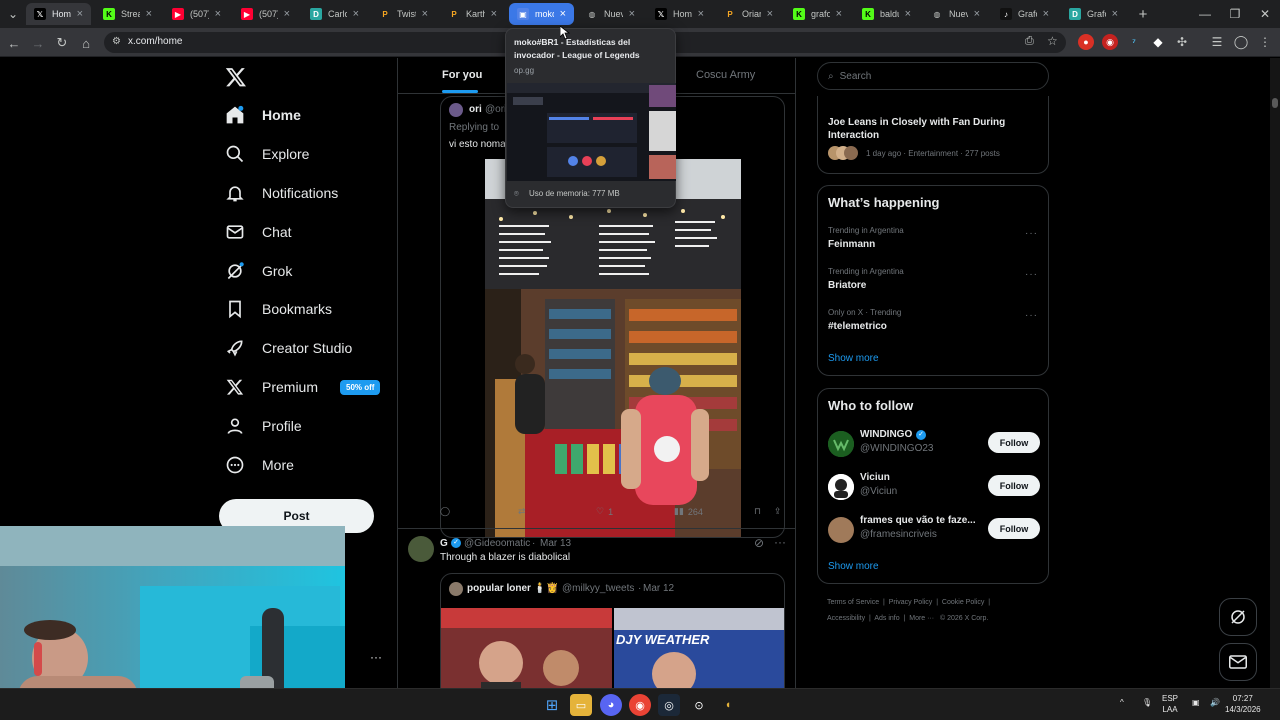 The width and height of the screenshot is (1280, 720). I want to click on like-button: ♡ 1, so click(604, 511).